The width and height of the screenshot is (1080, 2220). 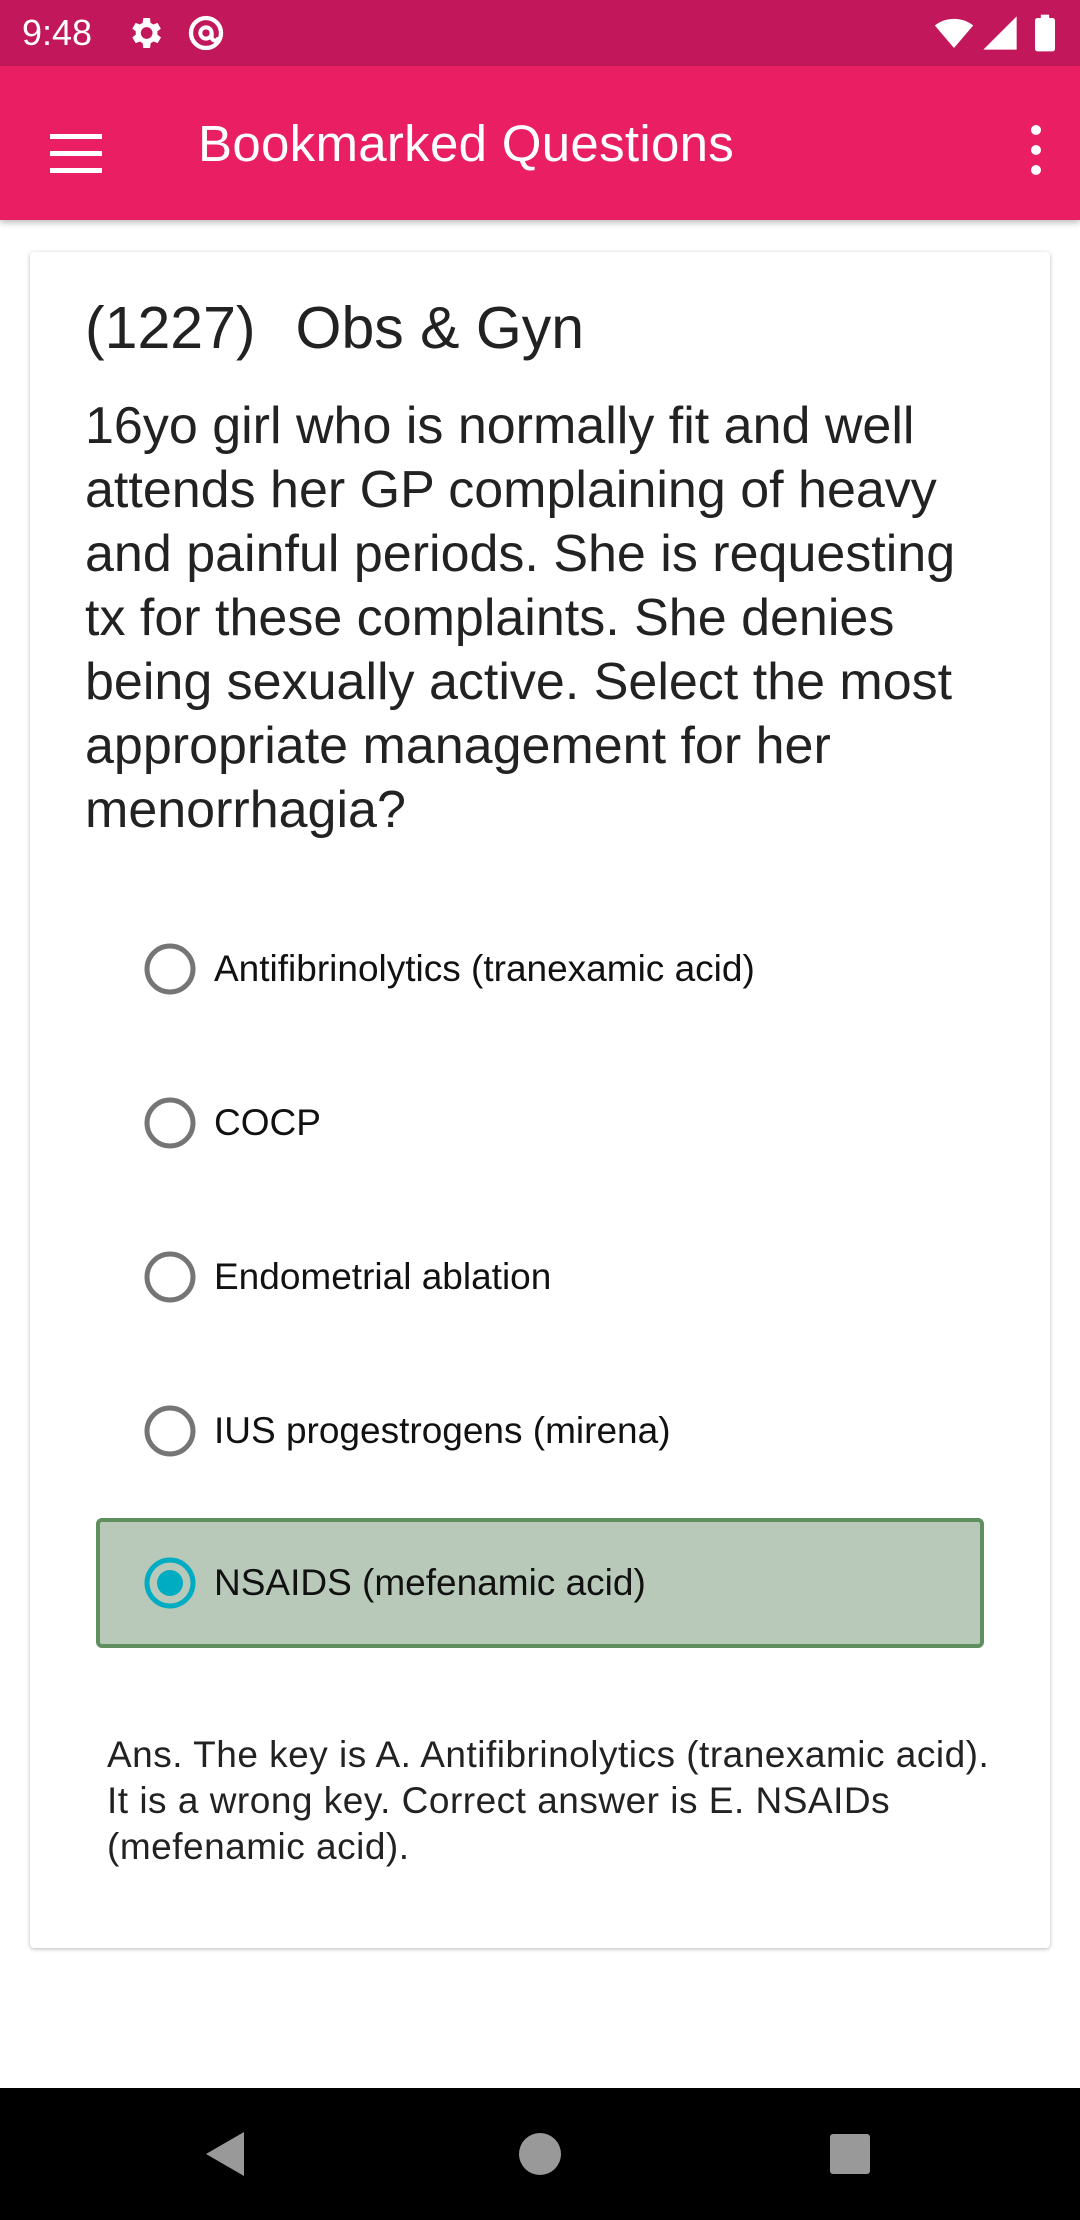 What do you see at coordinates (484, 968) in the screenshot?
I see `option-label: Antifibrinolytics (tranexamic acid)` at bounding box center [484, 968].